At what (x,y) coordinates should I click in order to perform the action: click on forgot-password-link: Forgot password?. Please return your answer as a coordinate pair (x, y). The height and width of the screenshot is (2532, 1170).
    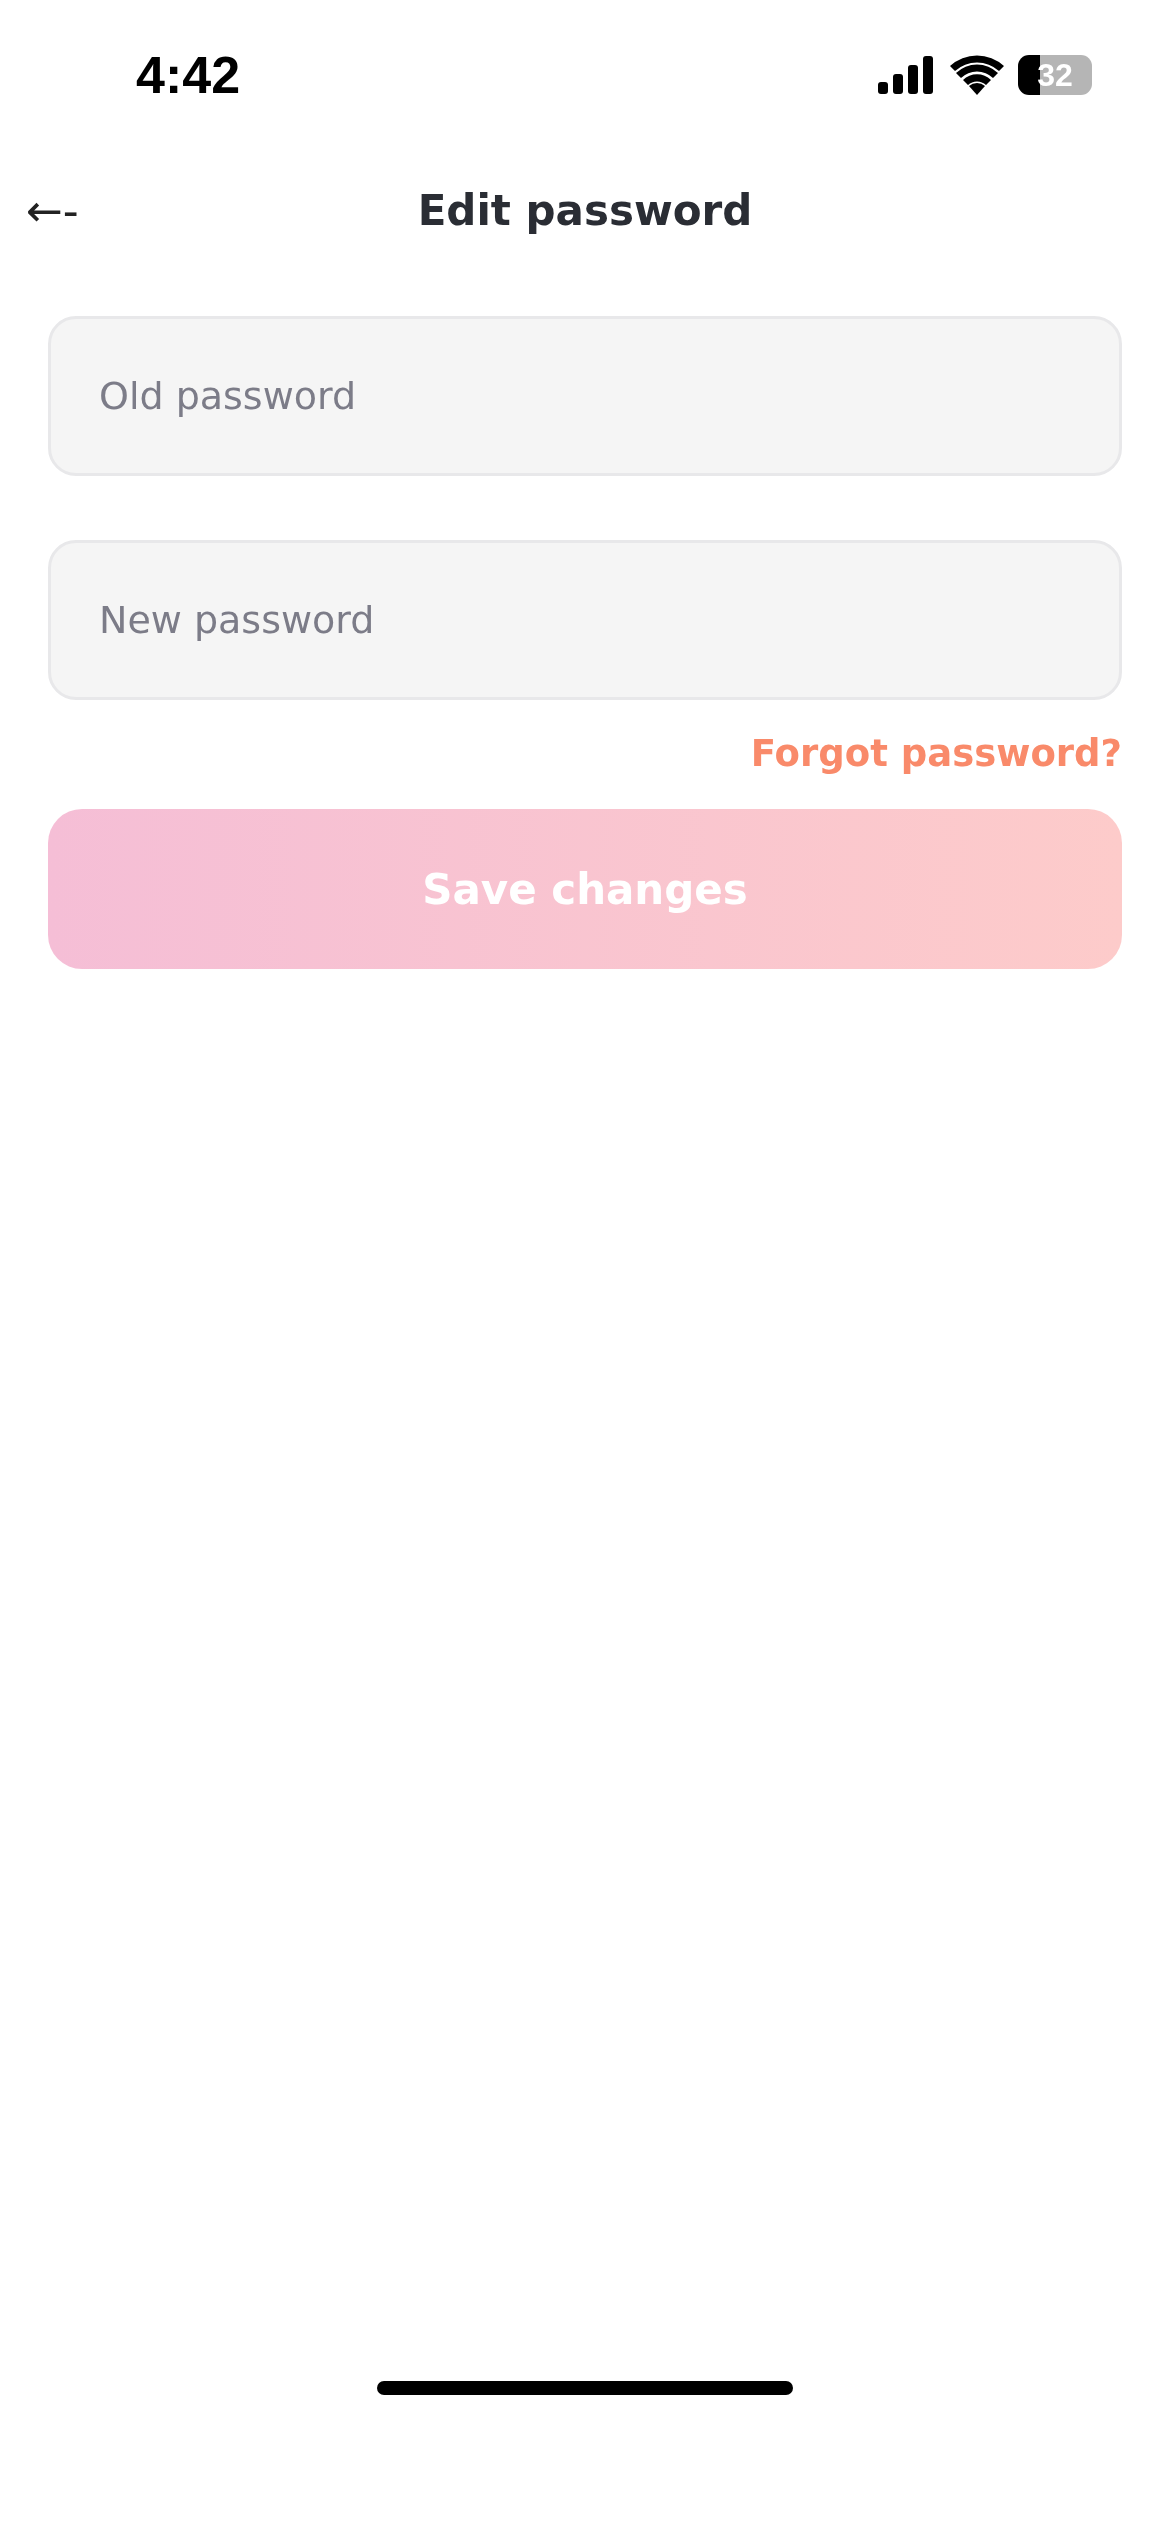
    Looking at the image, I should click on (936, 753).